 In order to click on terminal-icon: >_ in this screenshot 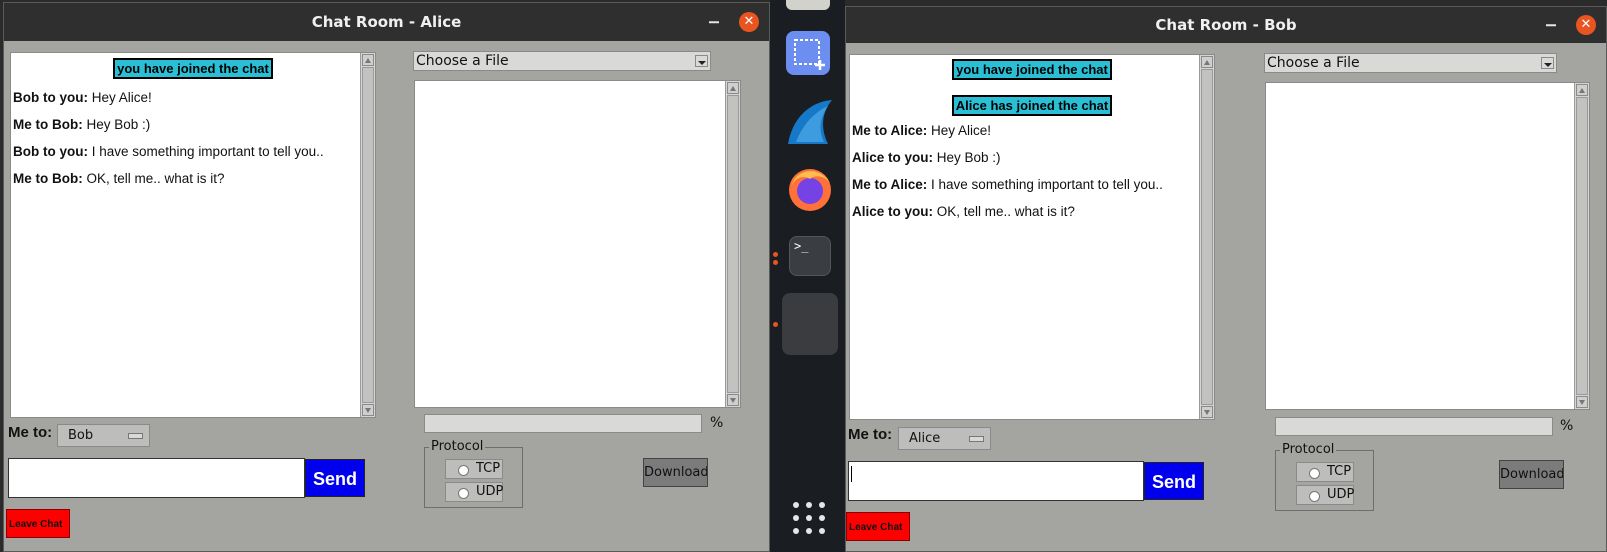, I will do `click(810, 256)`.